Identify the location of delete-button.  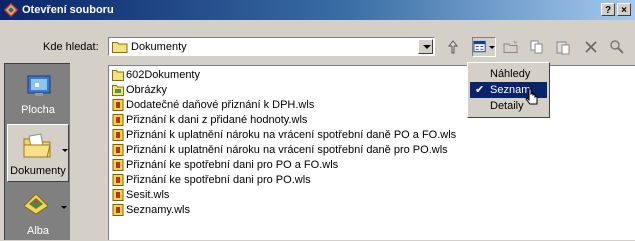
(591, 47).